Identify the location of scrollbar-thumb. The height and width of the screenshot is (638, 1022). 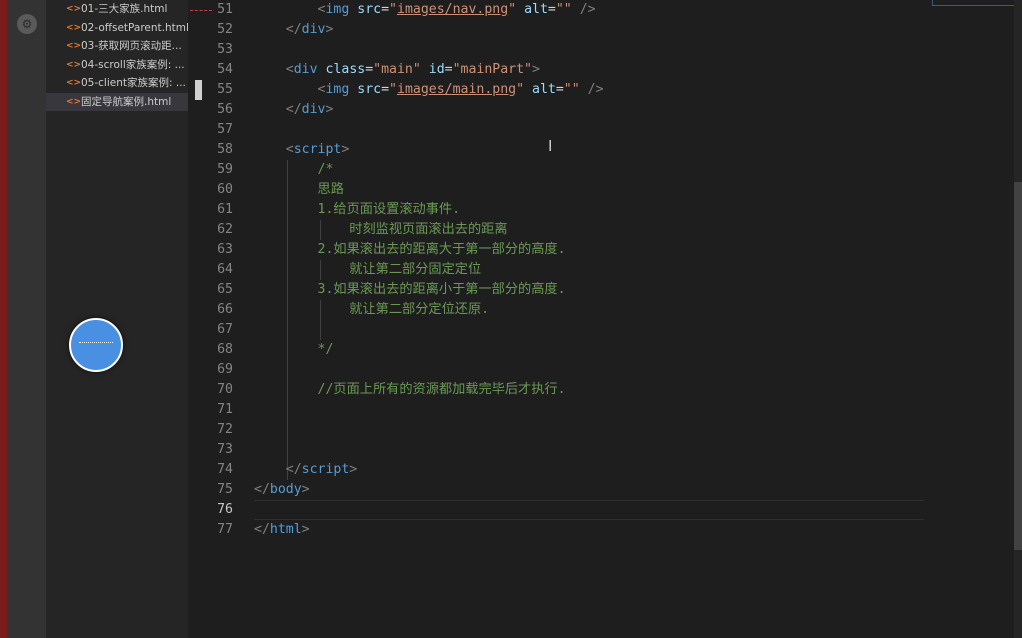
(1018, 366).